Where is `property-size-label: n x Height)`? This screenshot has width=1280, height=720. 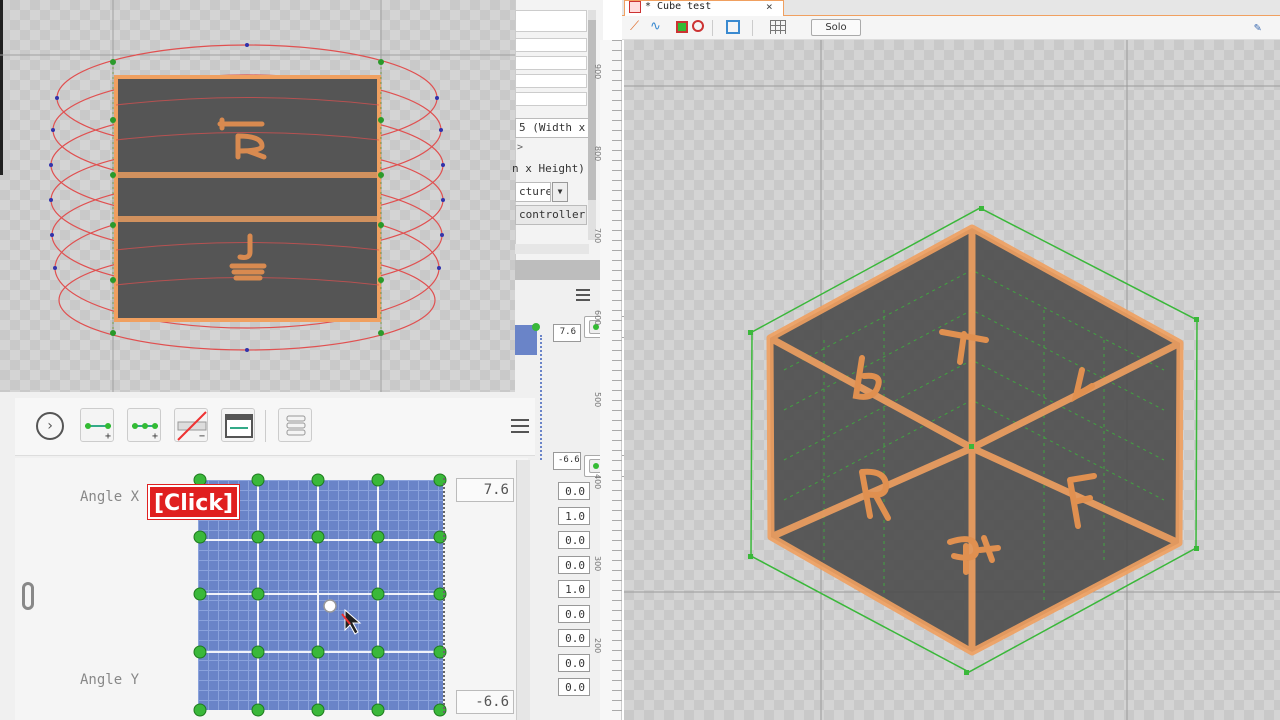 property-size-label: n x Height) is located at coordinates (548, 168).